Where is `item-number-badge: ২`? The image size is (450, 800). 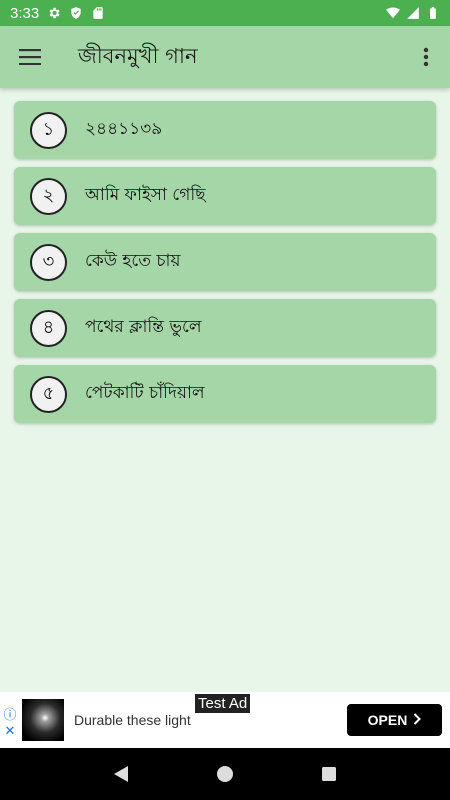
item-number-badge: ২ is located at coordinates (48, 196).